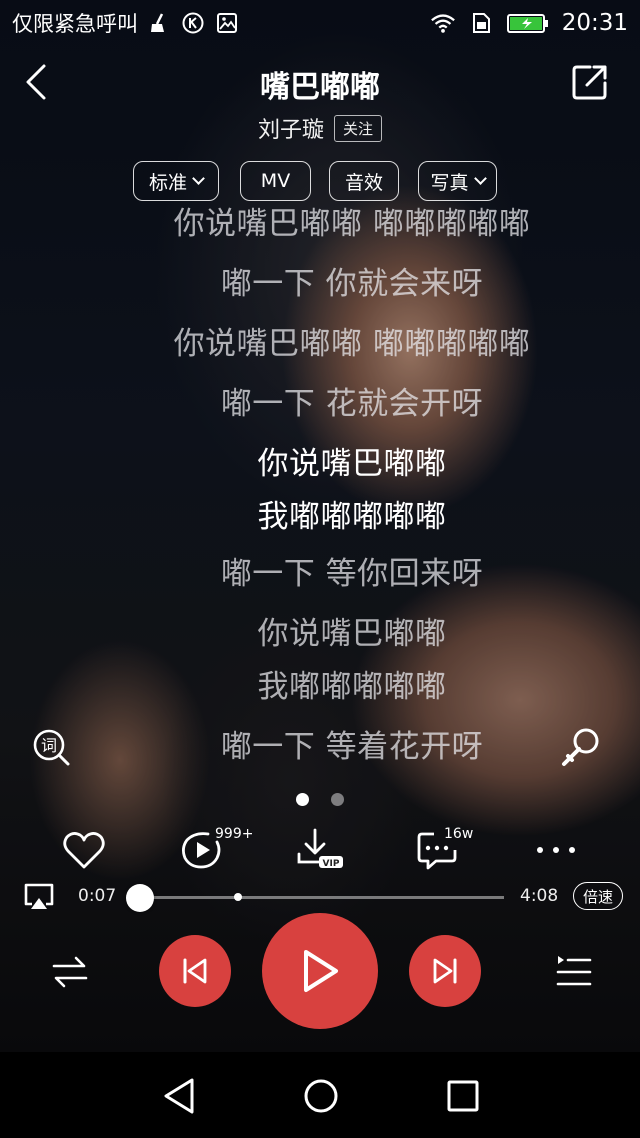 This screenshot has width=640, height=1138. Describe the element at coordinates (227, 23) in the screenshot. I see `image-icon` at that location.